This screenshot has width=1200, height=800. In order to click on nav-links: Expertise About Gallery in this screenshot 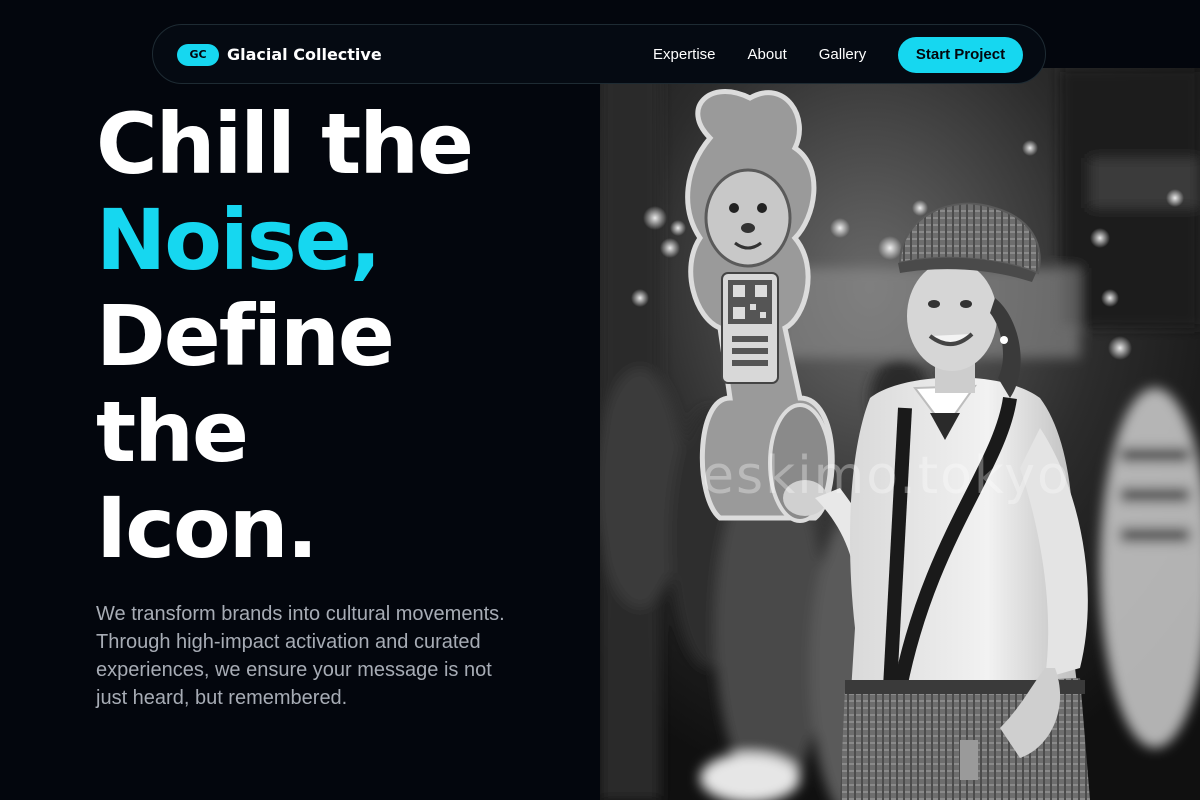, I will do `click(759, 55)`.